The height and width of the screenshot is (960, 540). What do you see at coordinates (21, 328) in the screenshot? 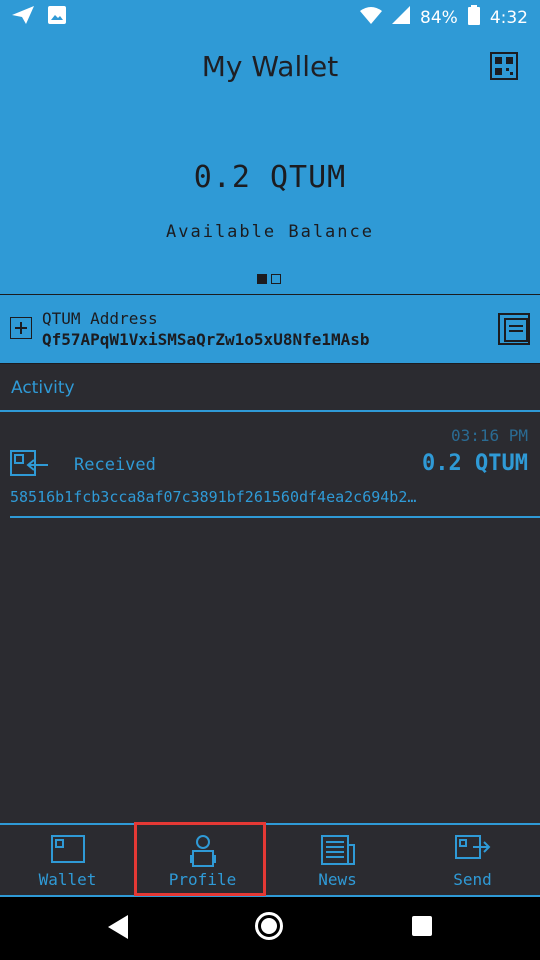
I see `add-address-button` at bounding box center [21, 328].